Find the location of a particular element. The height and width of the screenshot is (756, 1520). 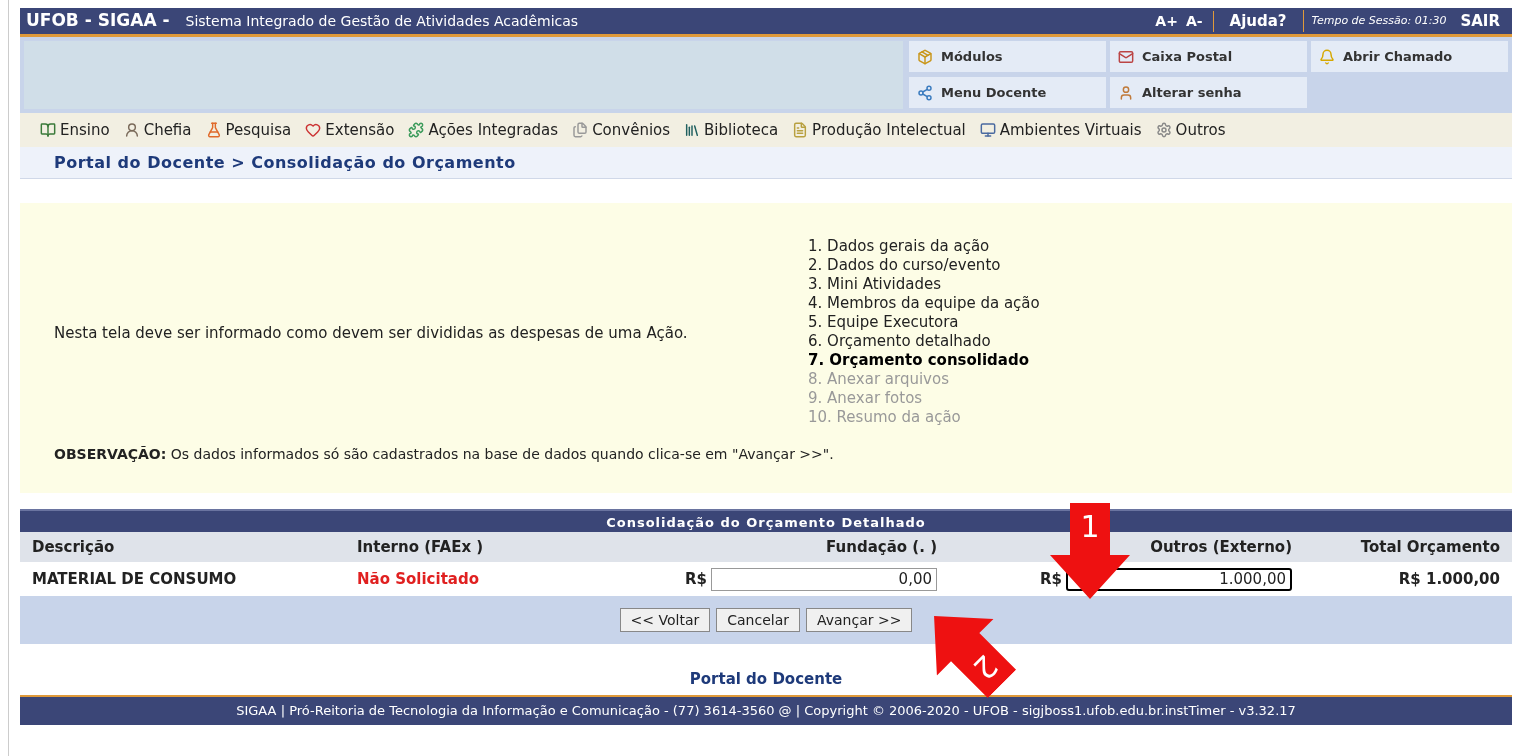

step-item: 10. Resumo da ação is located at coordinates (885, 417).